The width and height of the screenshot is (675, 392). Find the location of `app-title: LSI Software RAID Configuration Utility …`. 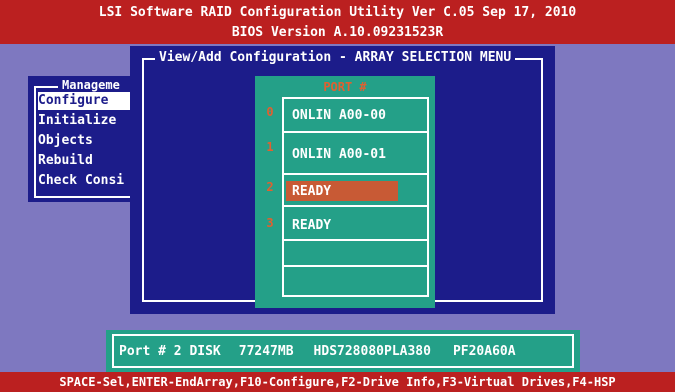

app-title: LSI Software RAID Configuration Utility … is located at coordinates (337, 12).